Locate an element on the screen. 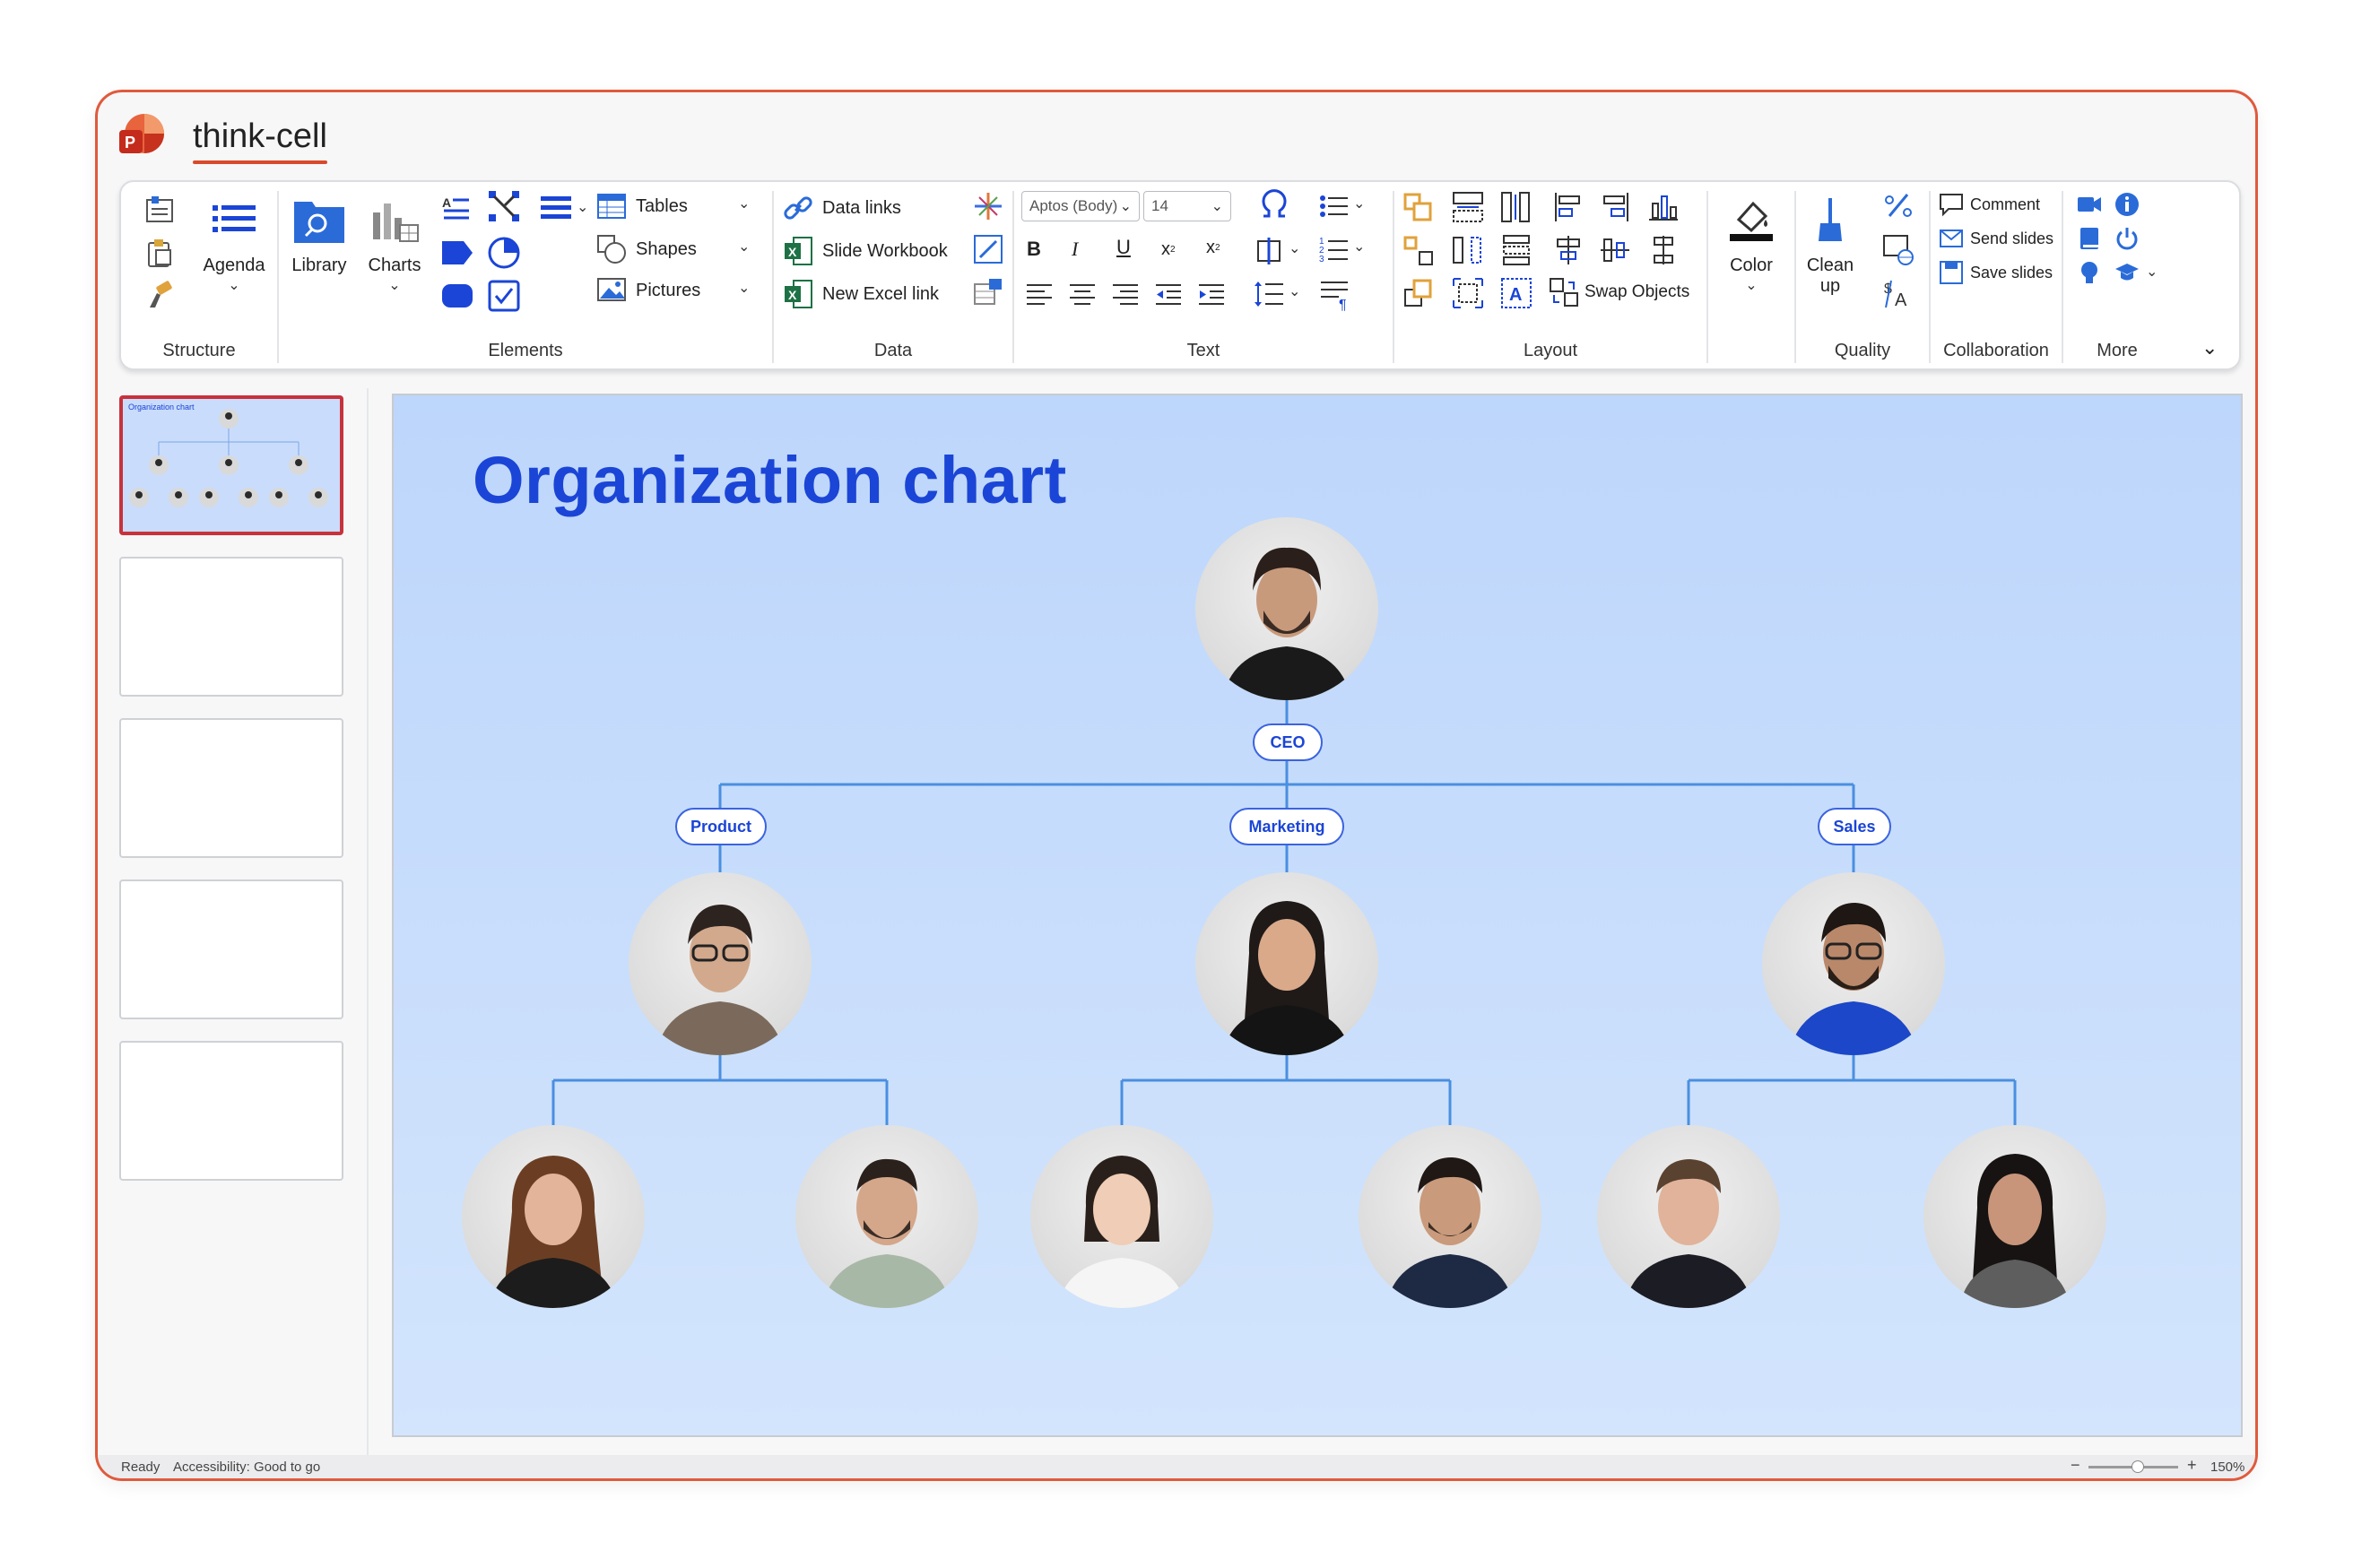 The height and width of the screenshot is (1568, 2353). line-spacing-icon is located at coordinates (1269, 294).